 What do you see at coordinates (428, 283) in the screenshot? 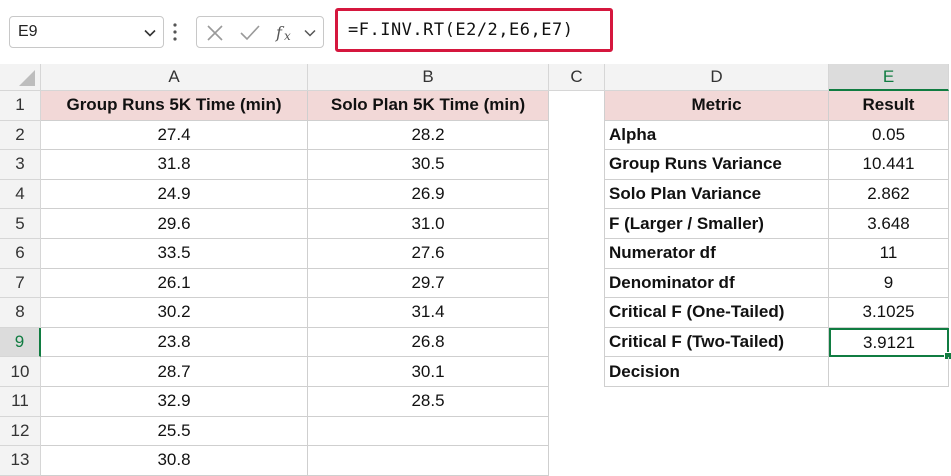
I see `cell-b7: 29.7` at bounding box center [428, 283].